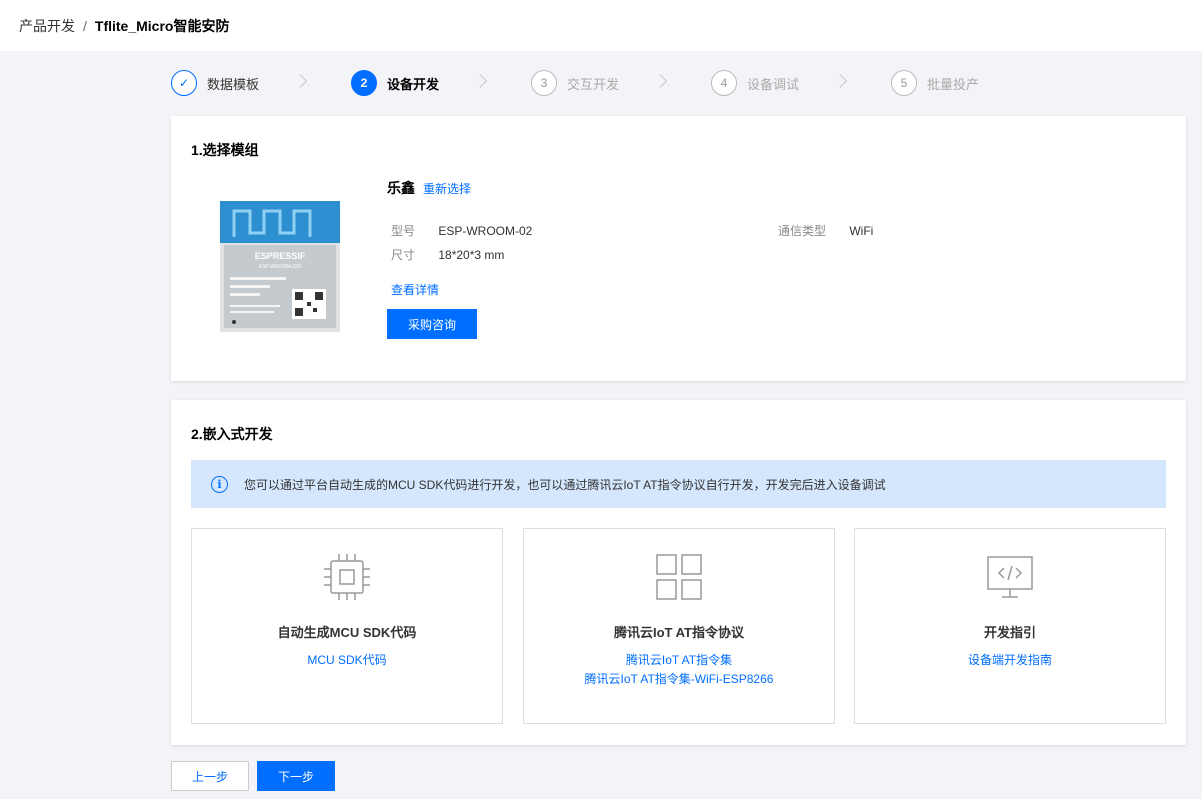 Image resolution: width=1202 pixels, height=799 pixels. What do you see at coordinates (544, 83) in the screenshot?
I see `step-3-number: 3` at bounding box center [544, 83].